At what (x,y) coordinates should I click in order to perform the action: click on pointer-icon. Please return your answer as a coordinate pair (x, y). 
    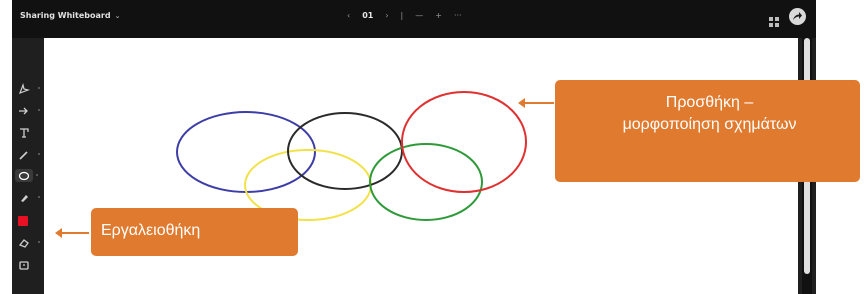
    Looking at the image, I should click on (24, 89).